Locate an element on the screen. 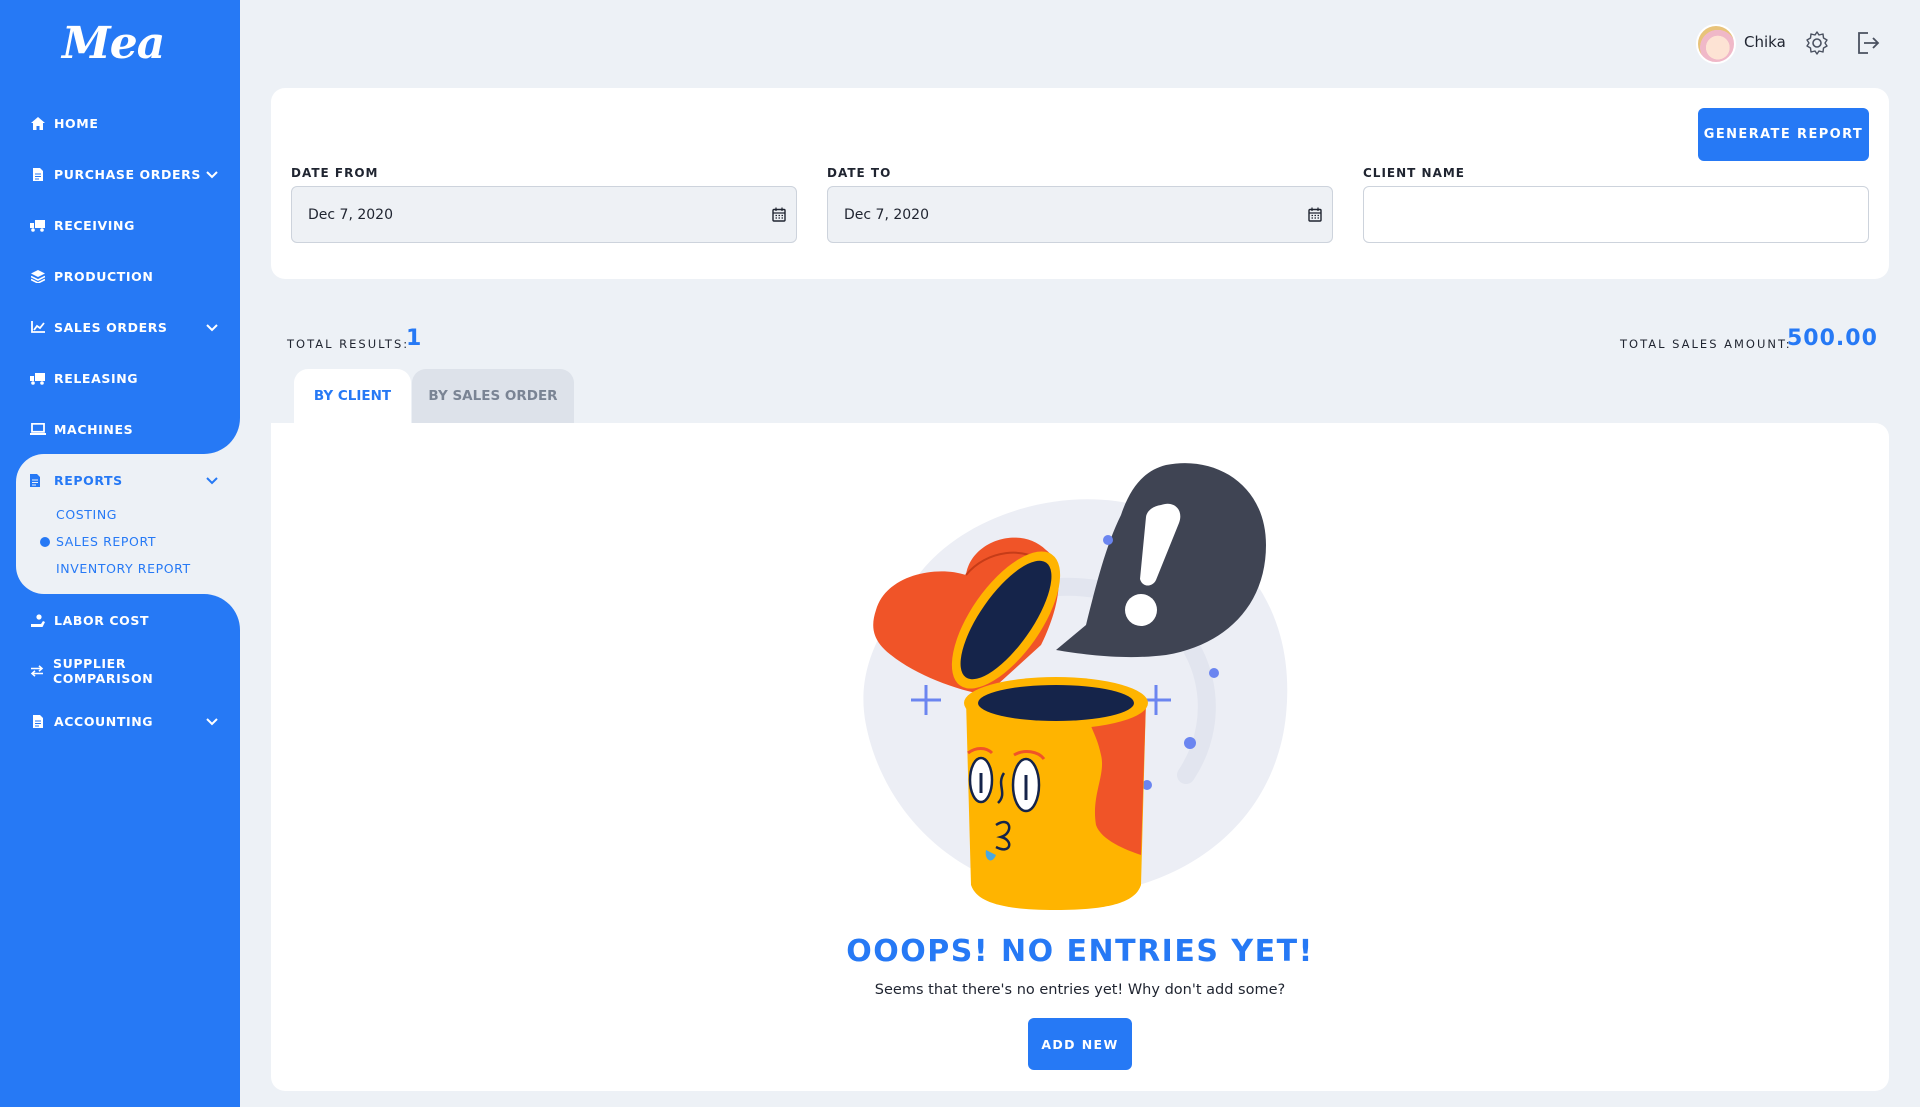 This screenshot has height=1107, width=1920. date-to-label: DATE TO is located at coordinates (859, 173).